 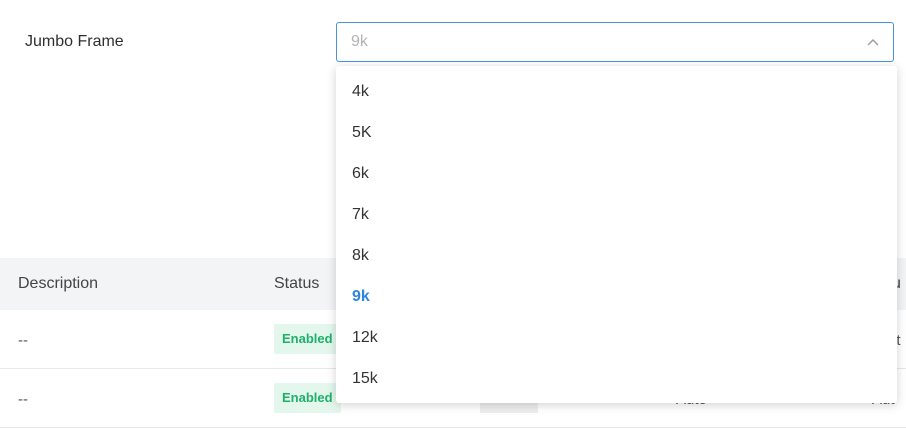 I want to click on select-value: 9k, so click(x=359, y=41).